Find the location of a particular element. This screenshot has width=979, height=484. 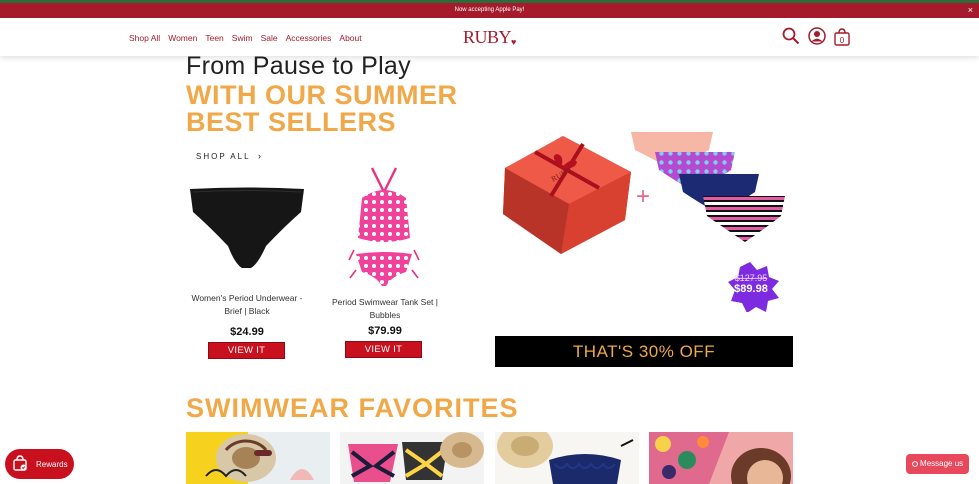

nav-item-shop-all: Shop All is located at coordinates (144, 38).